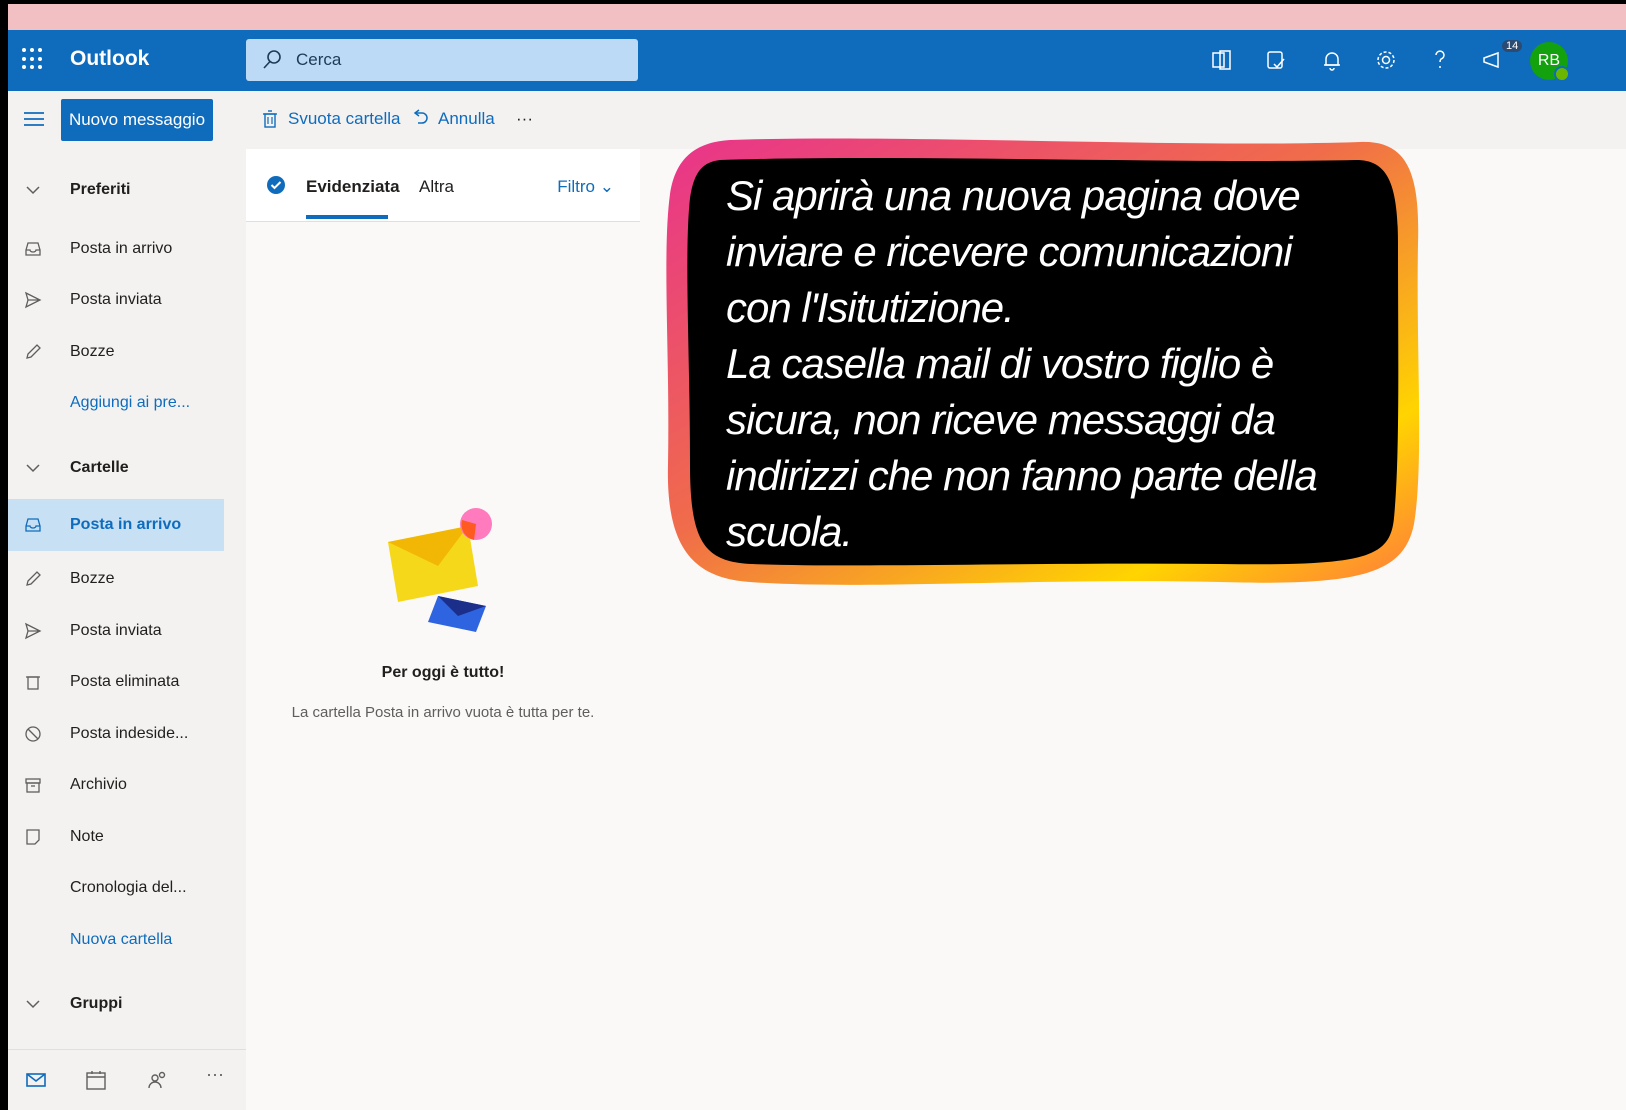  Describe the element at coordinates (116, 837) in the screenshot. I see `folder-item-notes: Note` at that location.